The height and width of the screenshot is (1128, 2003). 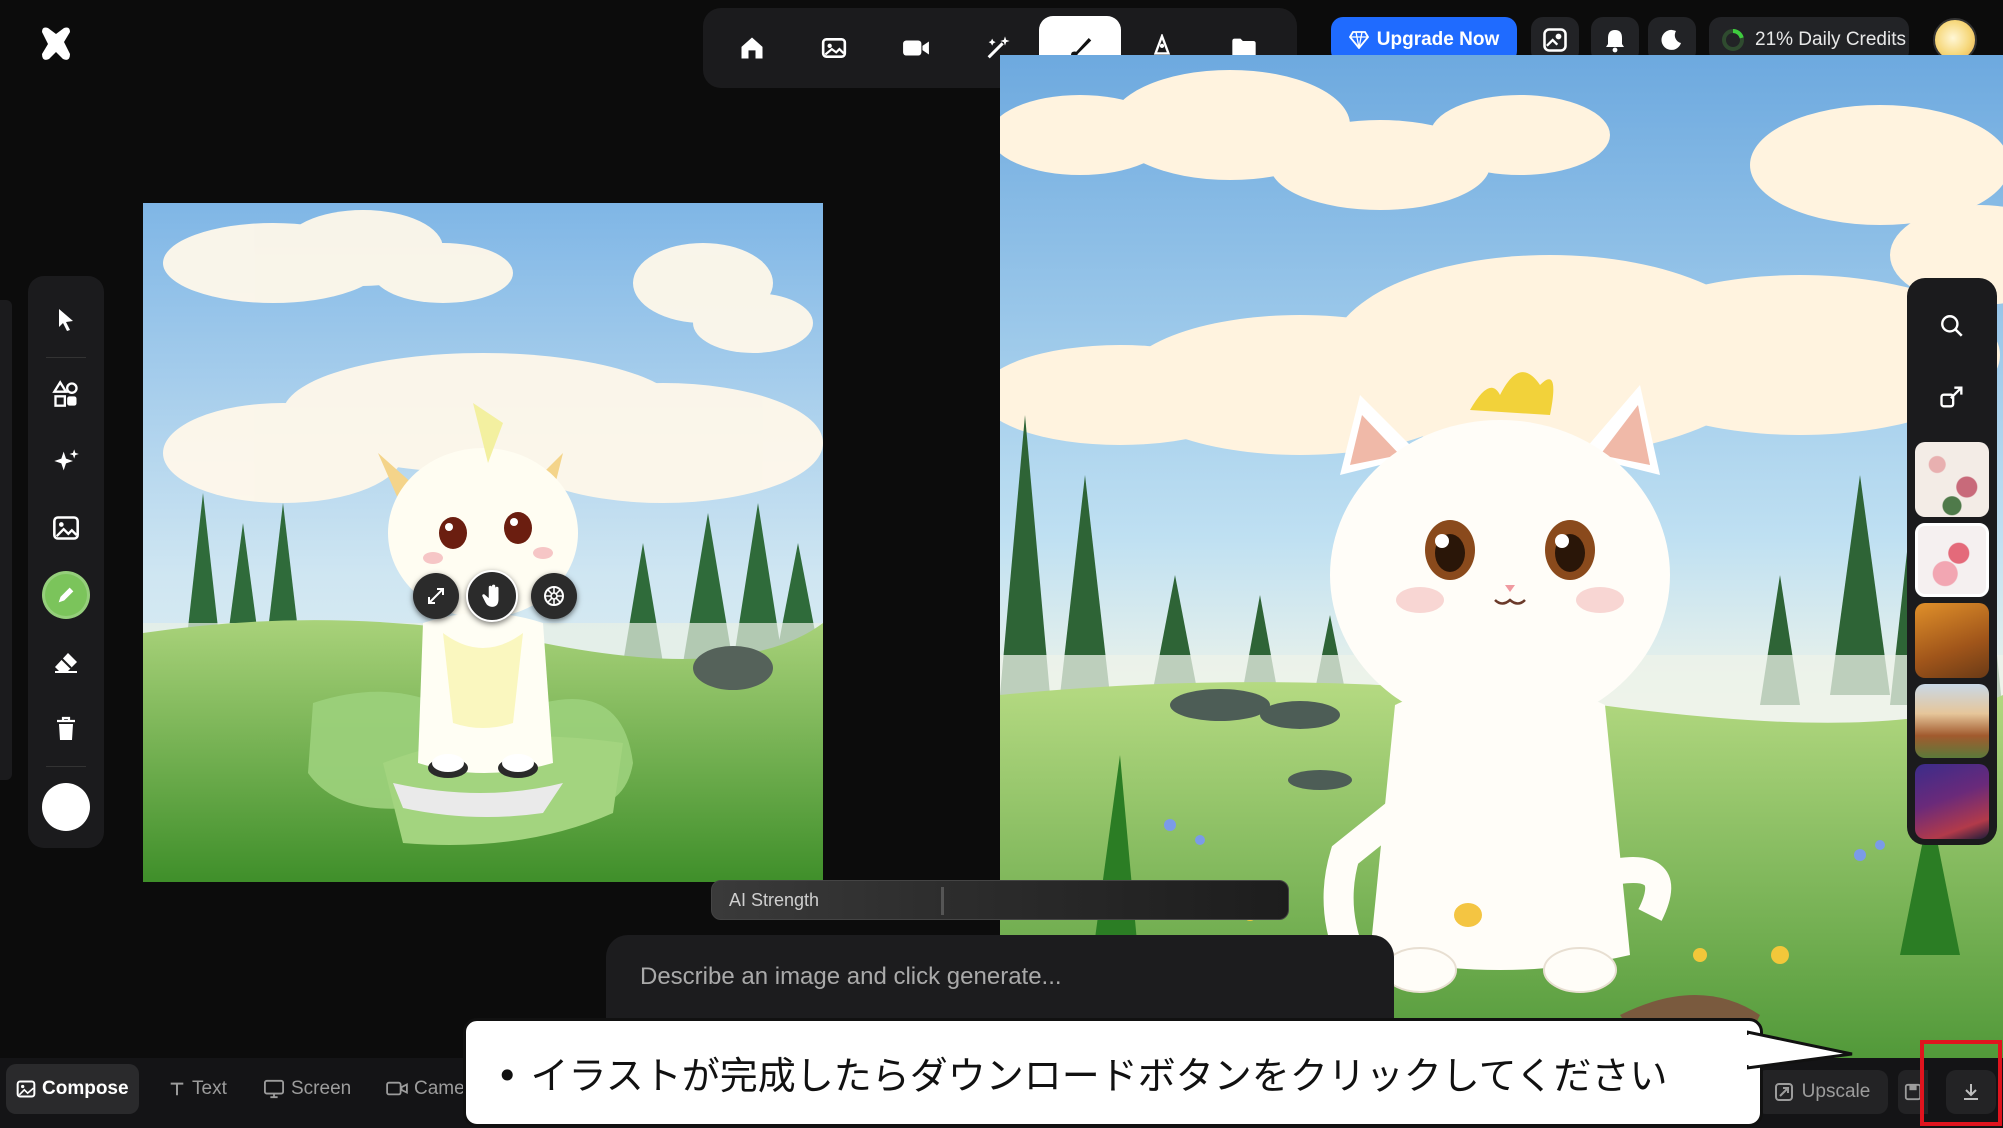 I want to click on eraser-tool-button, so click(x=66, y=662).